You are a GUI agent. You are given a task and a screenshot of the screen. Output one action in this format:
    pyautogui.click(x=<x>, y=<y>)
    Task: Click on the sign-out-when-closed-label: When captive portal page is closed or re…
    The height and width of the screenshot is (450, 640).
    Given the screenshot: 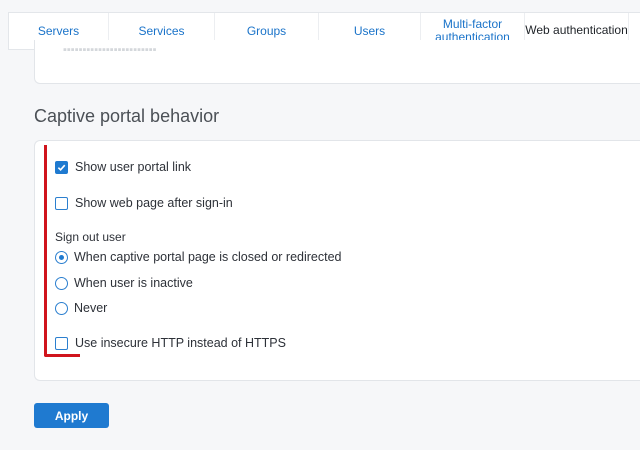 What is the action you would take?
    pyautogui.click(x=208, y=257)
    